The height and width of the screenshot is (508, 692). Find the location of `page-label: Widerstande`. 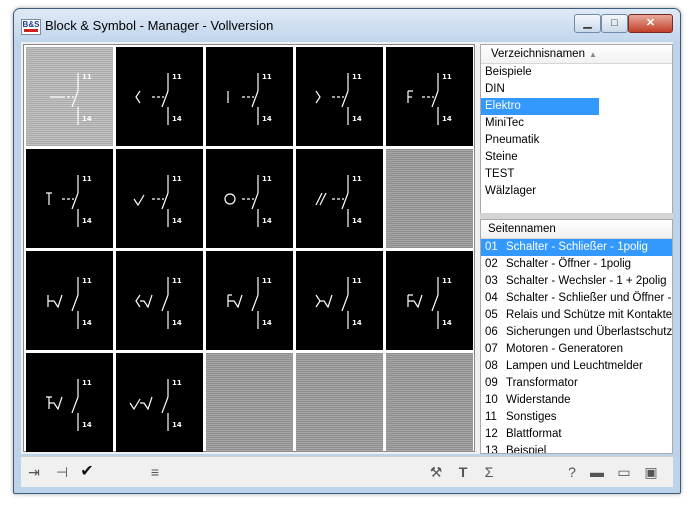

page-label: Widerstande is located at coordinates (538, 400).